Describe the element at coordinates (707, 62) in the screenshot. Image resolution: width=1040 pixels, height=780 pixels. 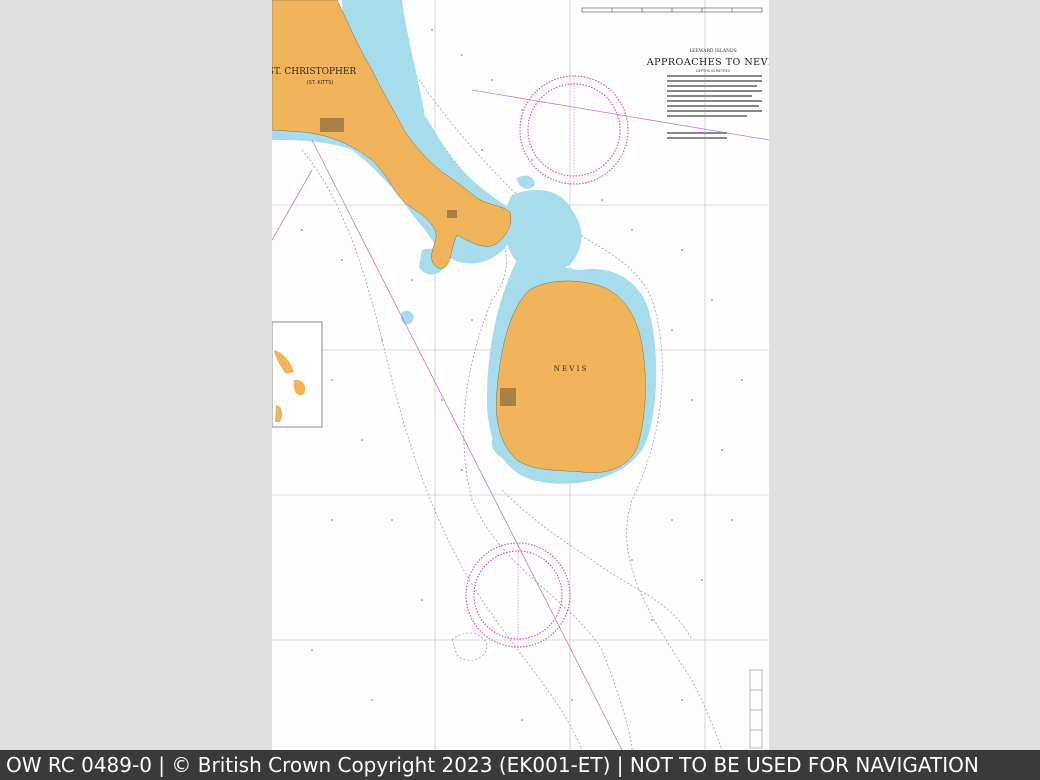
I see `chart-title: APPROACHES TO NEVIS` at that location.